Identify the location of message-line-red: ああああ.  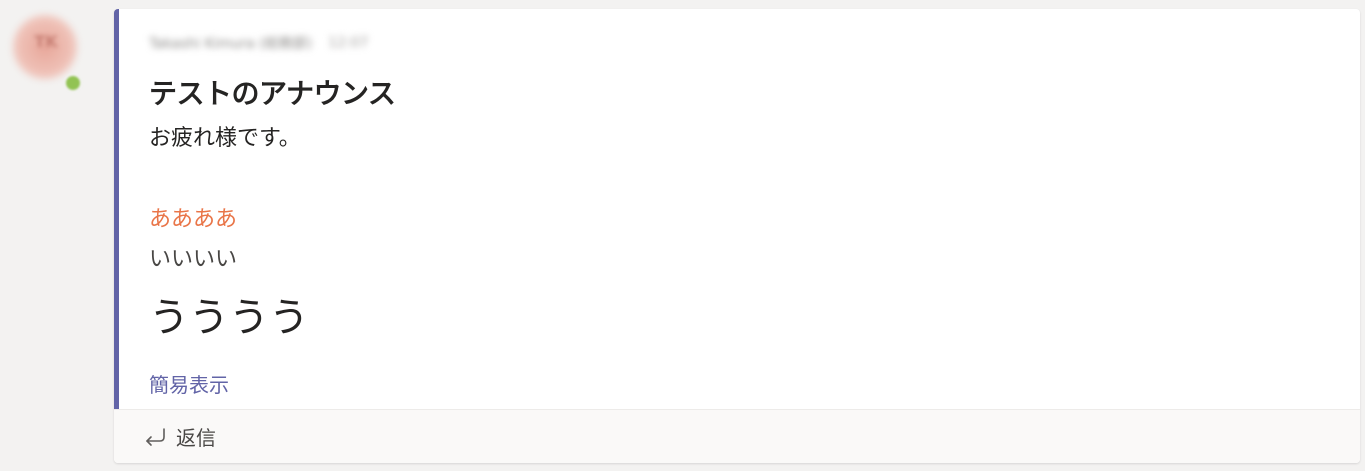
(193, 219).